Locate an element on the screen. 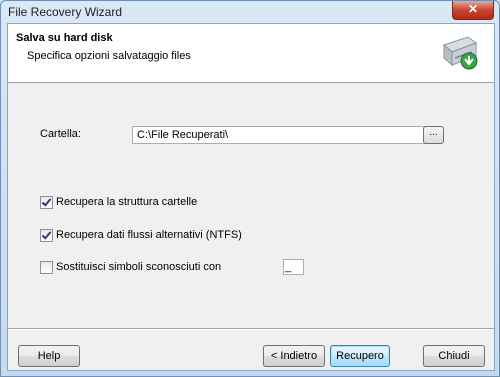  replace-char-input: _ is located at coordinates (293, 267).